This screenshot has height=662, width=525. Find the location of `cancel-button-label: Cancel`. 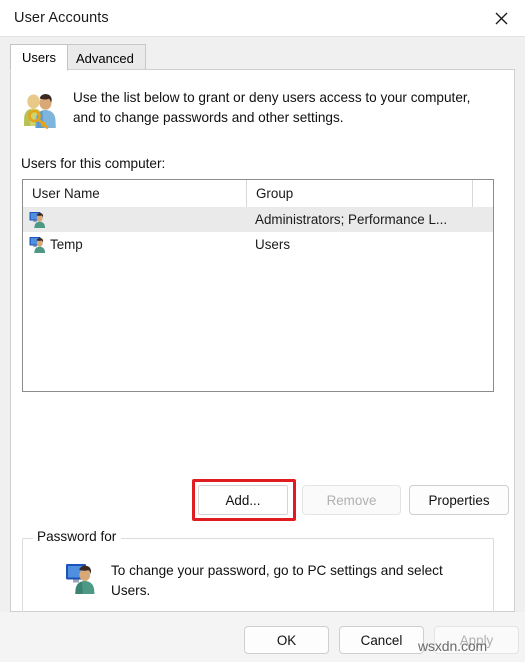

cancel-button-label: Cancel is located at coordinates (381, 640).